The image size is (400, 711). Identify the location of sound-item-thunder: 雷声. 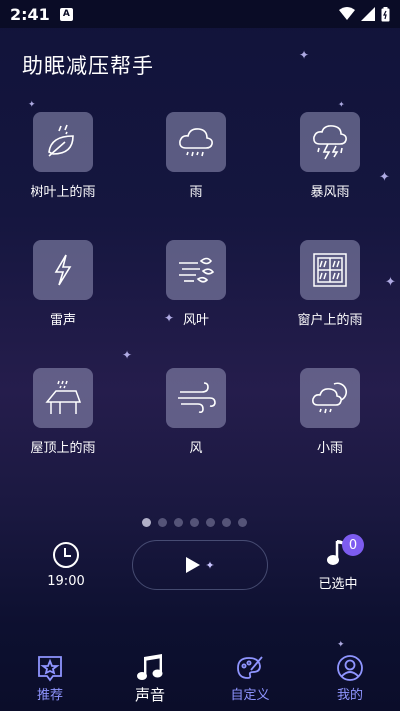
(63, 284).